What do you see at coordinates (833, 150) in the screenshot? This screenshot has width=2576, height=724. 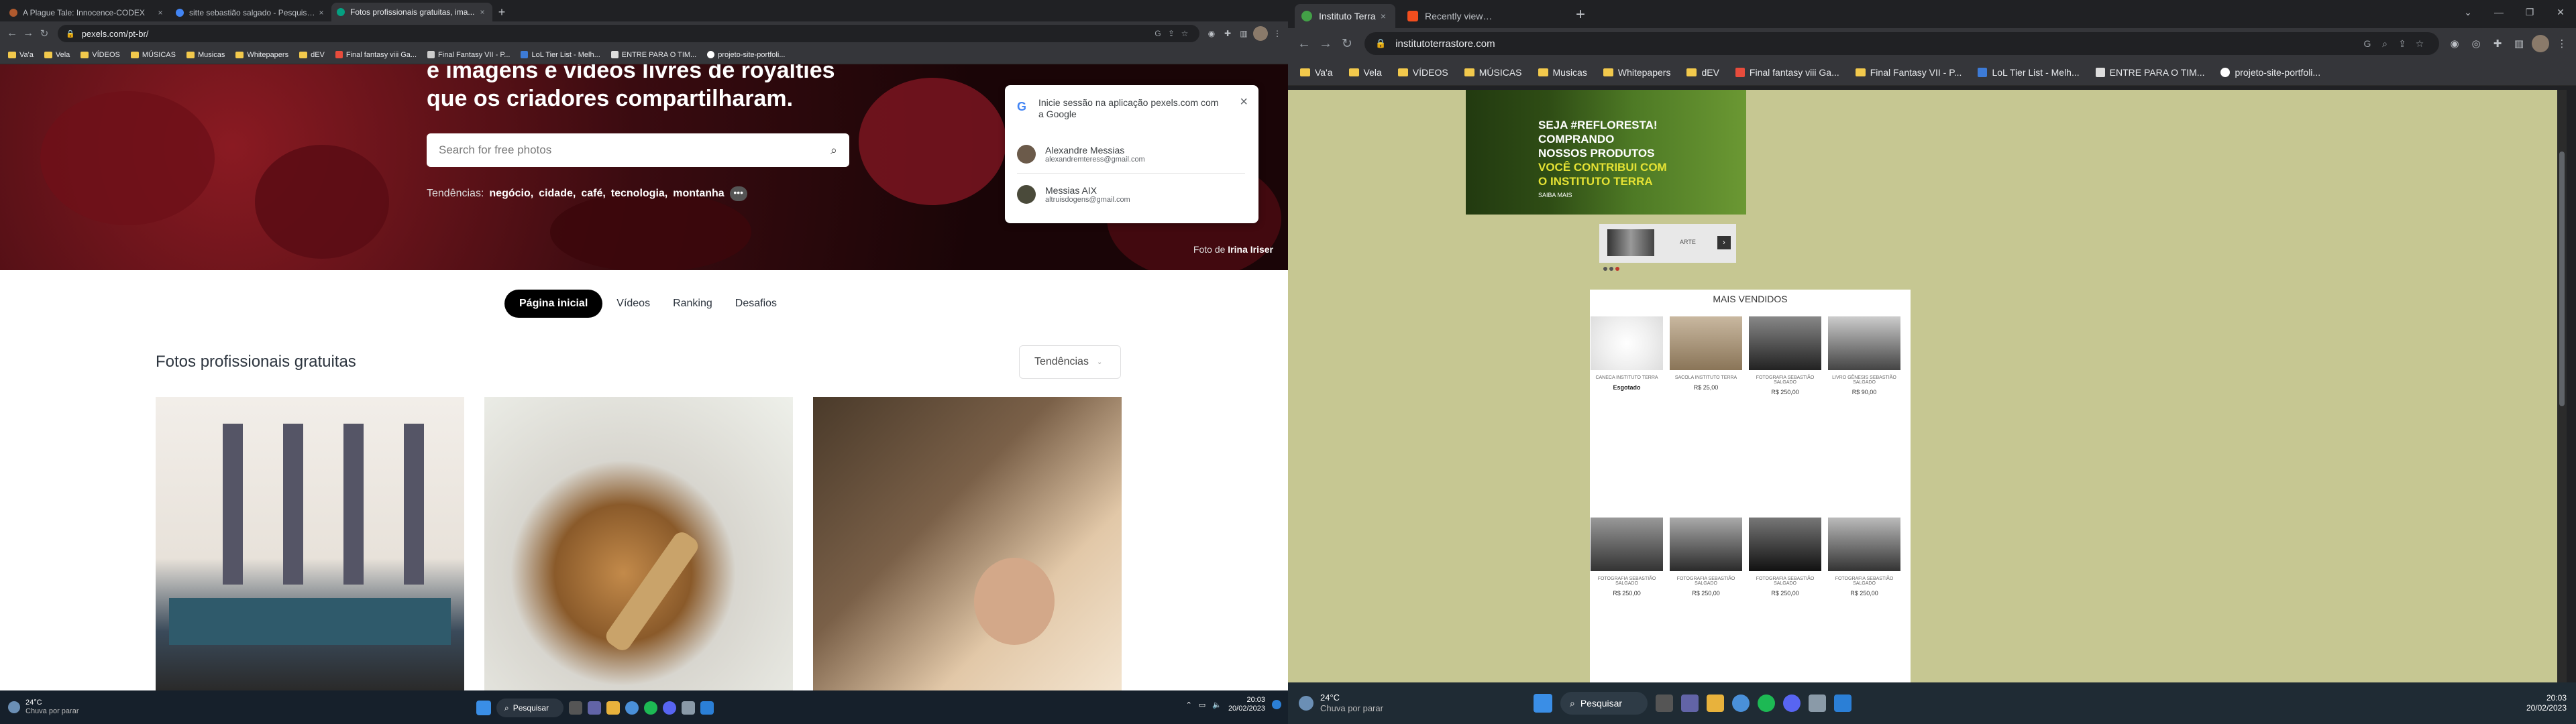 I see `search-icon: ⌕` at bounding box center [833, 150].